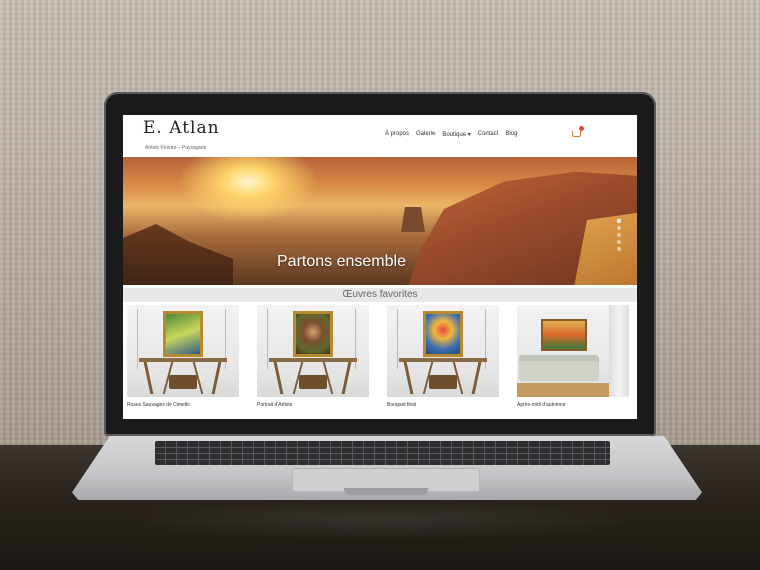 The width and height of the screenshot is (760, 570). I want to click on artwork-card: Portrait d'Artiste, so click(313, 361).